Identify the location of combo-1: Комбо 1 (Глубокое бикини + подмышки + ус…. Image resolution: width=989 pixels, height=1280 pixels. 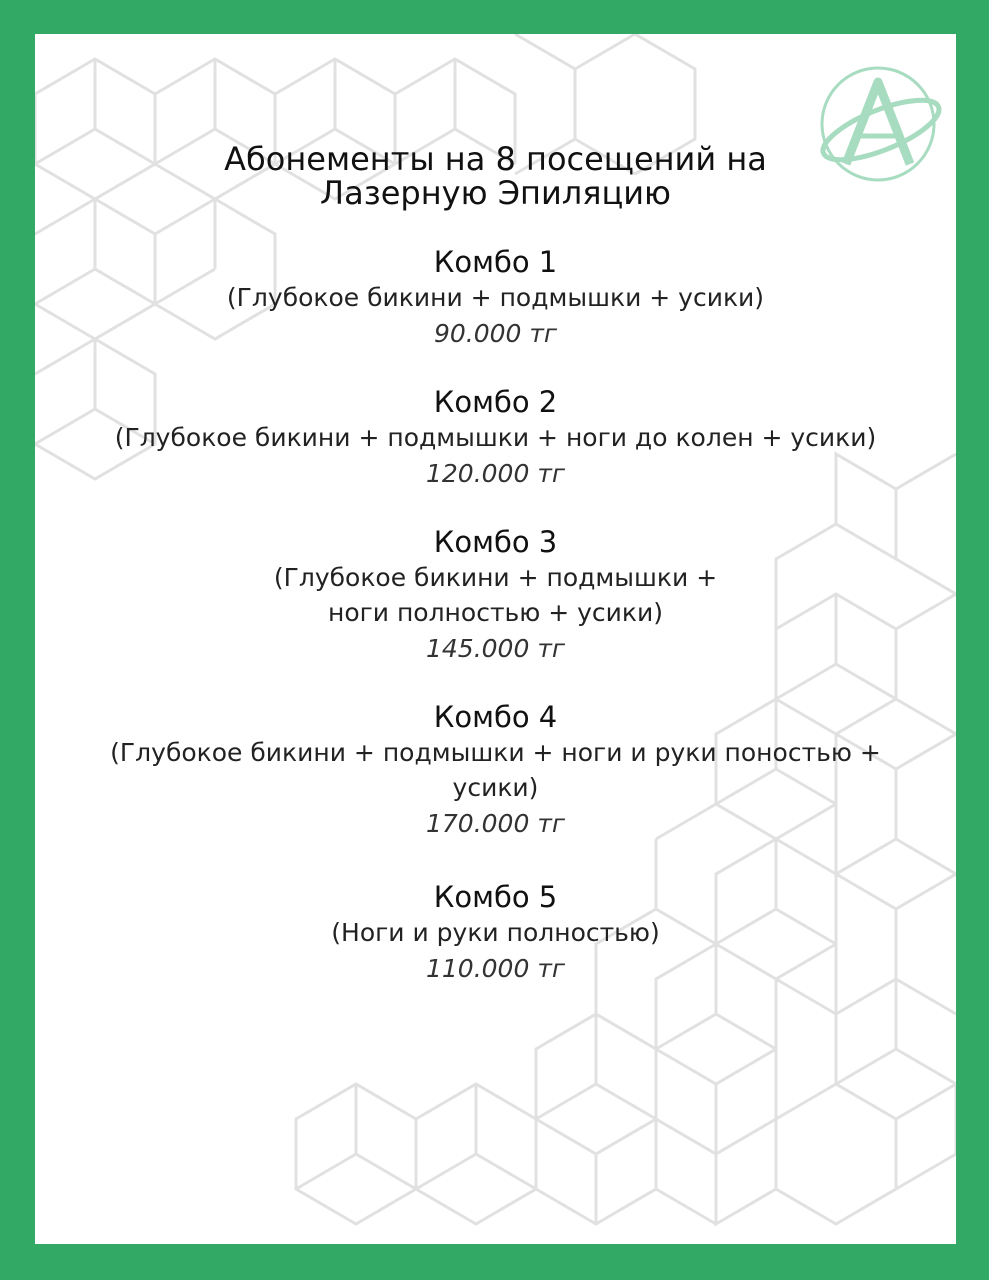
(495, 298).